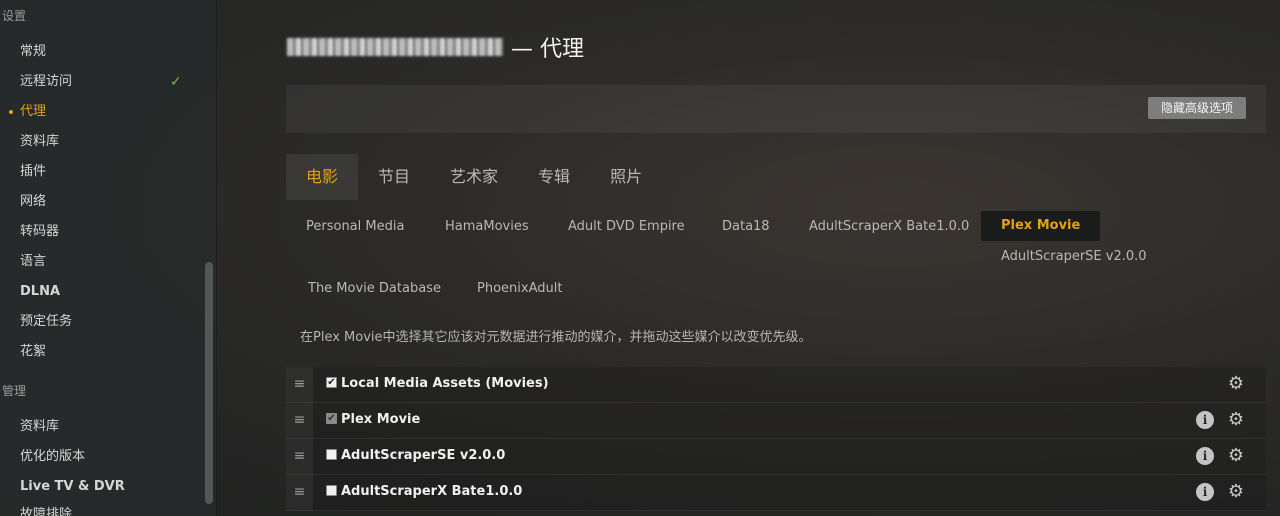 This screenshot has width=1280, height=516. Describe the element at coordinates (14, 391) in the screenshot. I see `sidebar-section-manage: 管理` at that location.